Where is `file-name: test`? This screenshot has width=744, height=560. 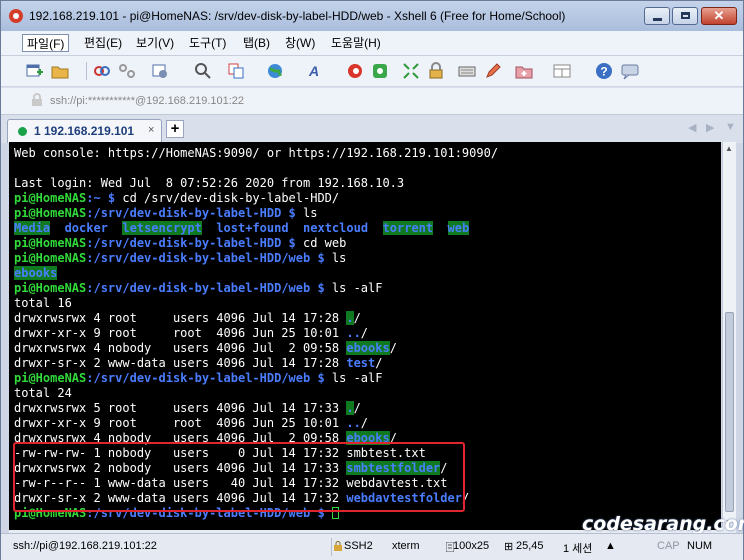
file-name: test is located at coordinates (361, 363).